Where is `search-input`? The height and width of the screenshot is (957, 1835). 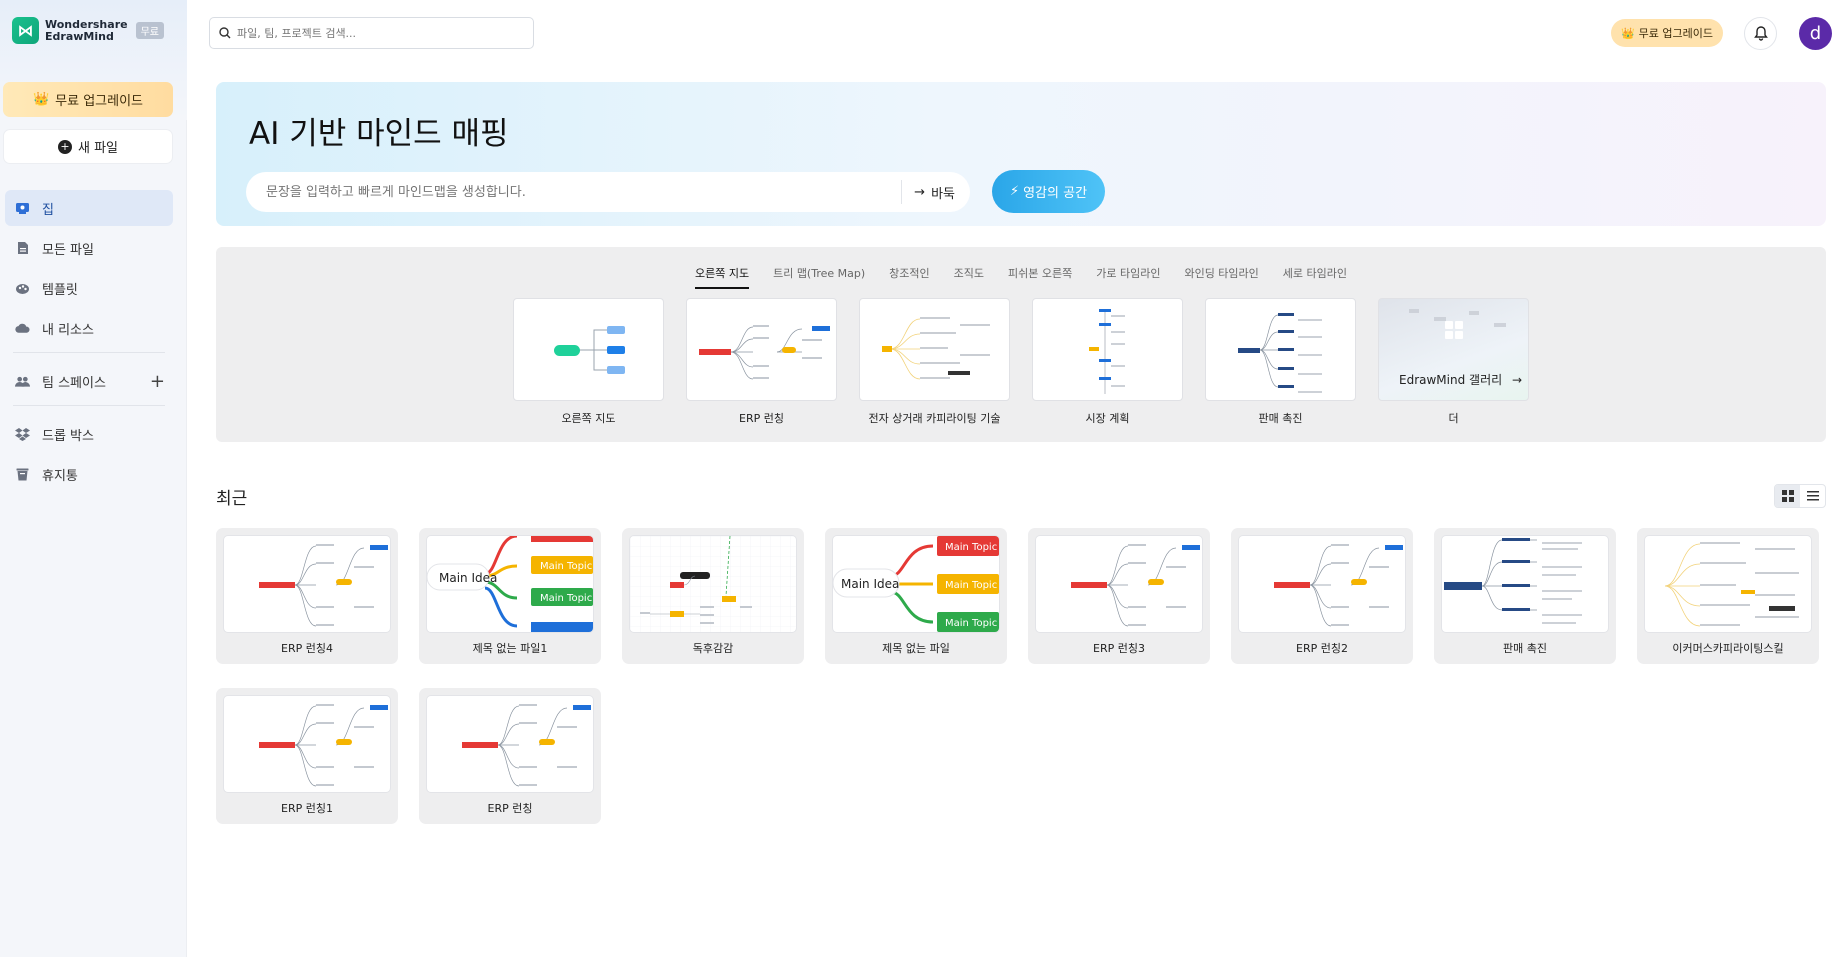 search-input is located at coordinates (377, 33).